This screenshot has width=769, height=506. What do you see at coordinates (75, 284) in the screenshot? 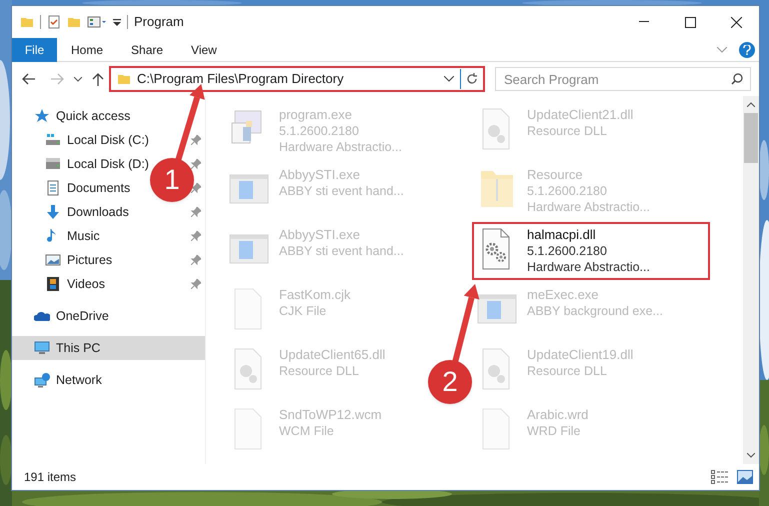
I see `sidebar-item: Videos` at bounding box center [75, 284].